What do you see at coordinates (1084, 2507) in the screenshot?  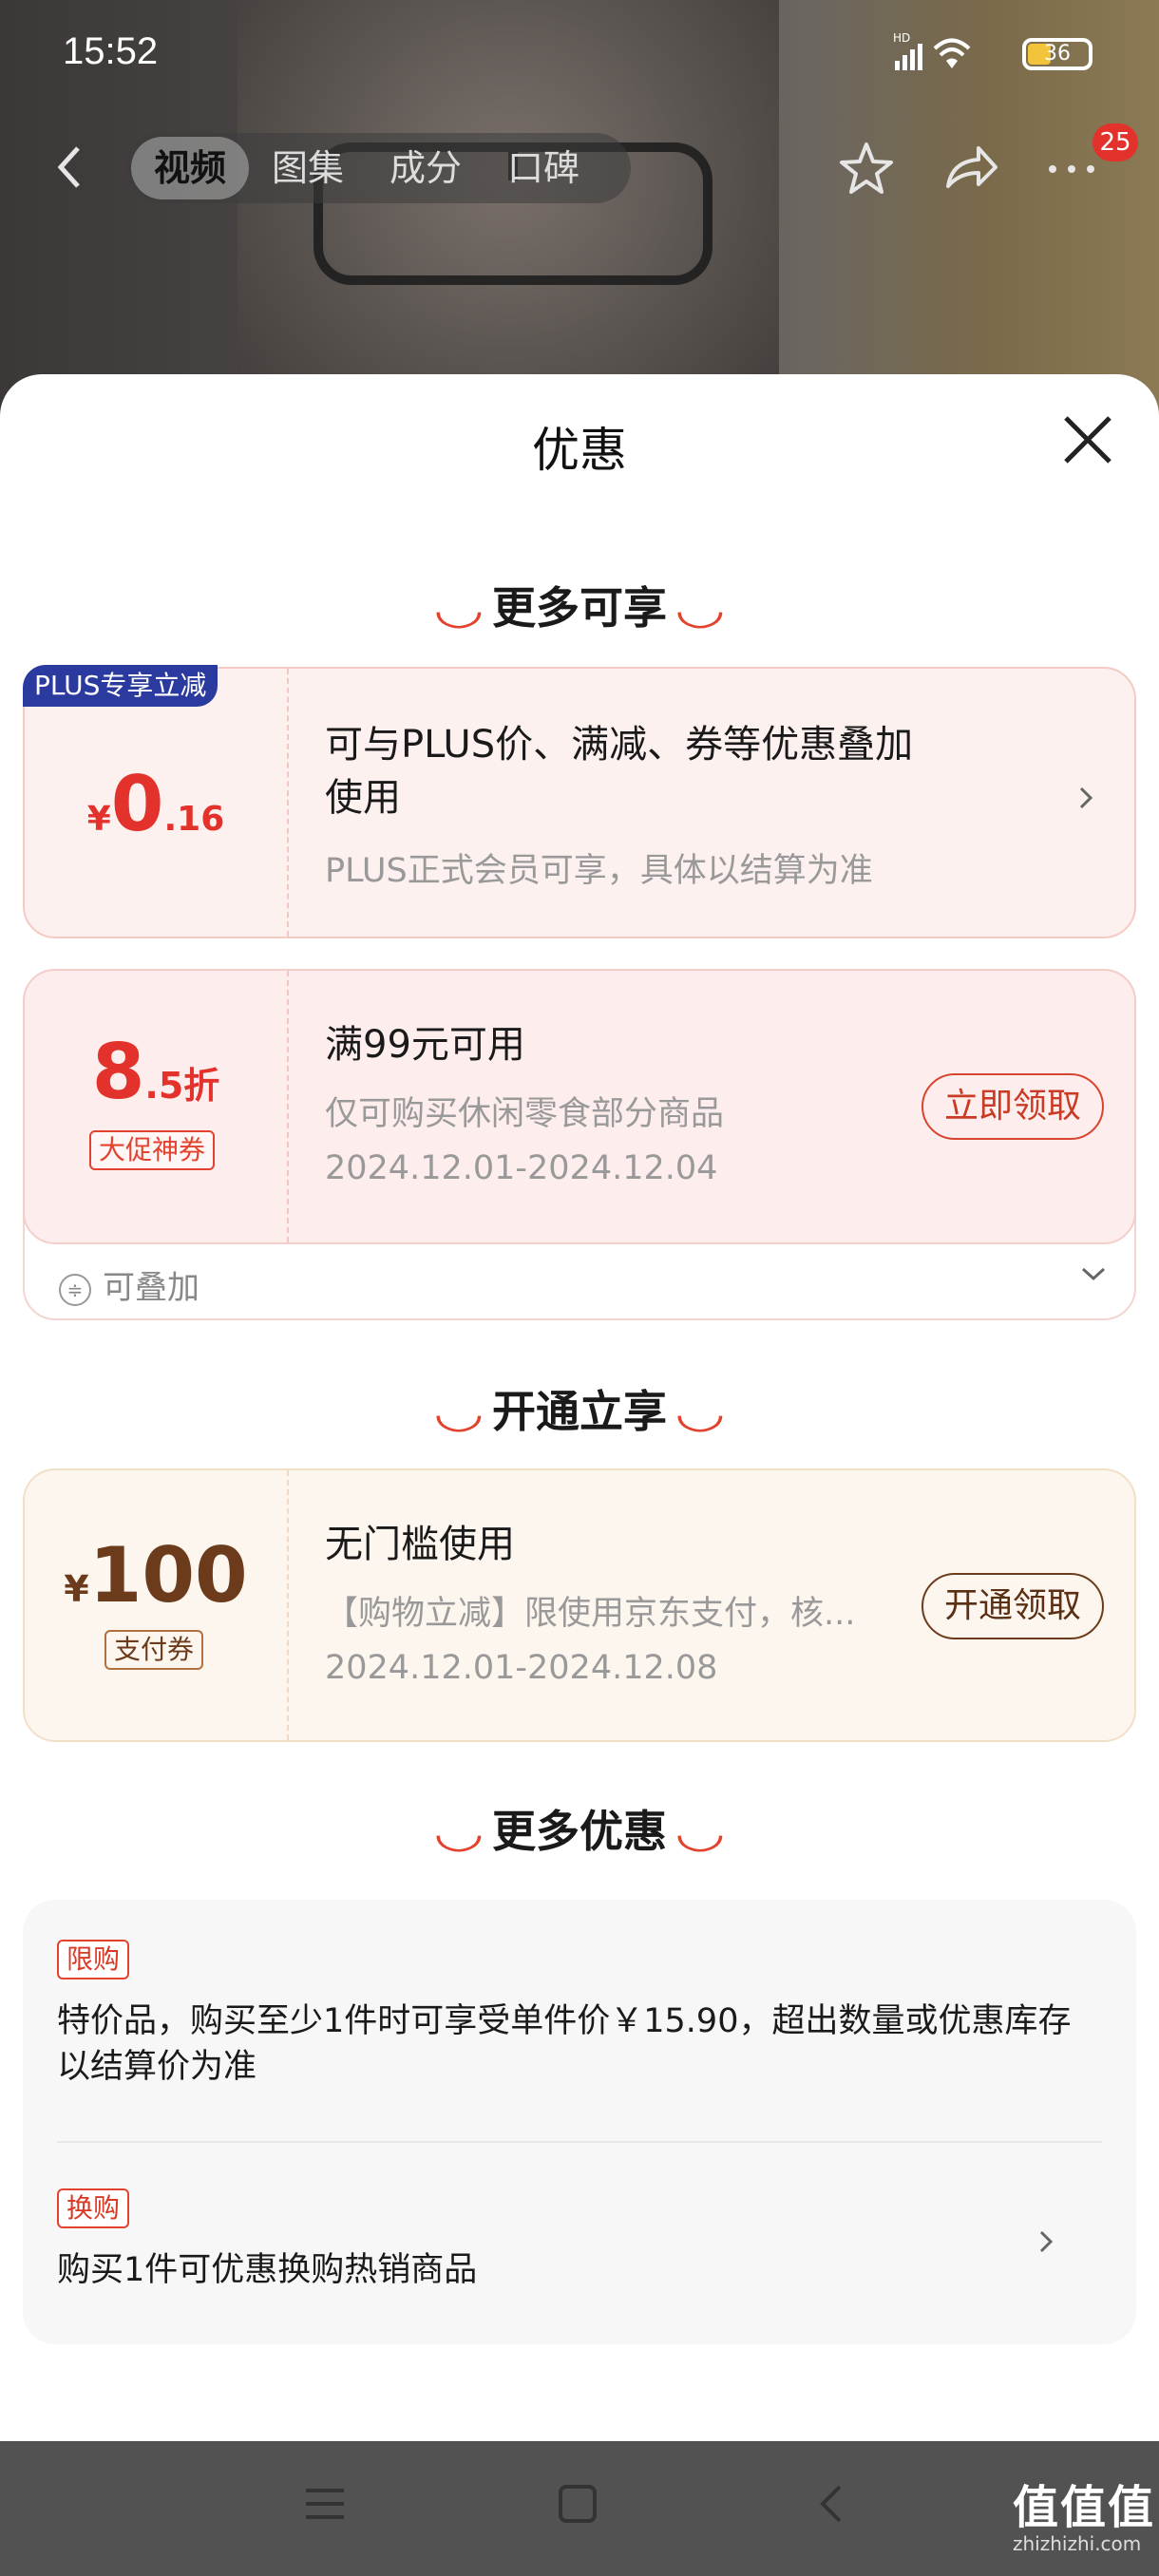 I see `watermark-logo: 值值值` at bounding box center [1084, 2507].